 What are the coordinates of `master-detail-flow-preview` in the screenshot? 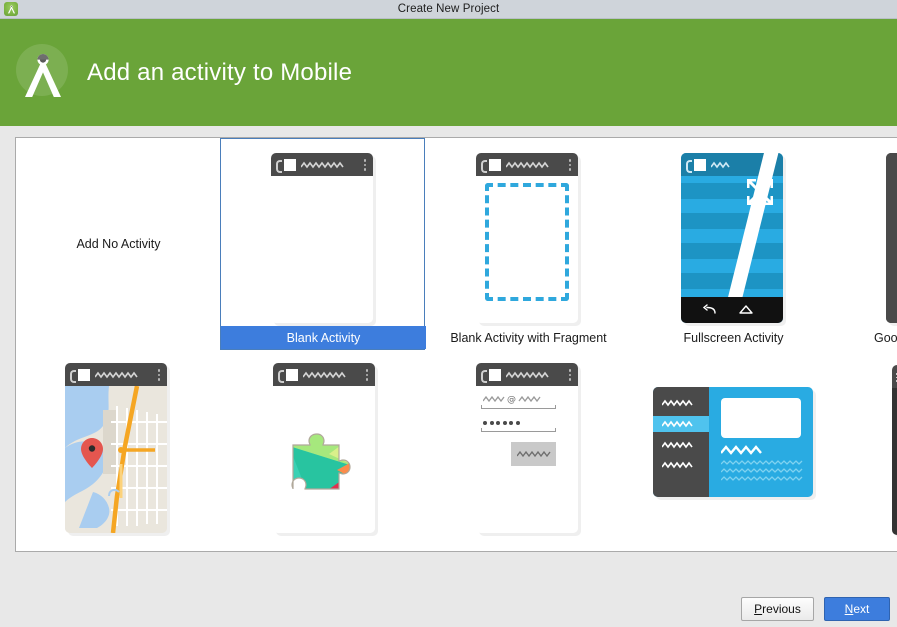 It's located at (733, 446).